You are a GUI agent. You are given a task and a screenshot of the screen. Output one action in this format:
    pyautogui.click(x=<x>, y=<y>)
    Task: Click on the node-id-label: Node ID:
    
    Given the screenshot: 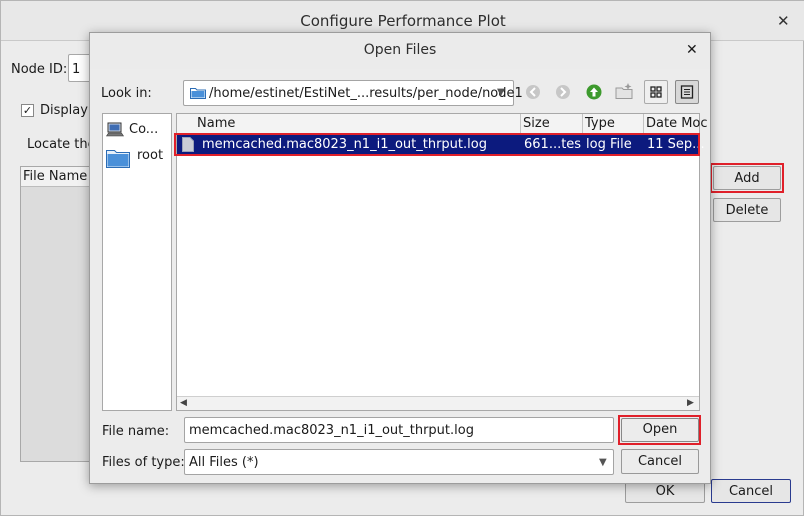 What is the action you would take?
    pyautogui.click(x=39, y=69)
    